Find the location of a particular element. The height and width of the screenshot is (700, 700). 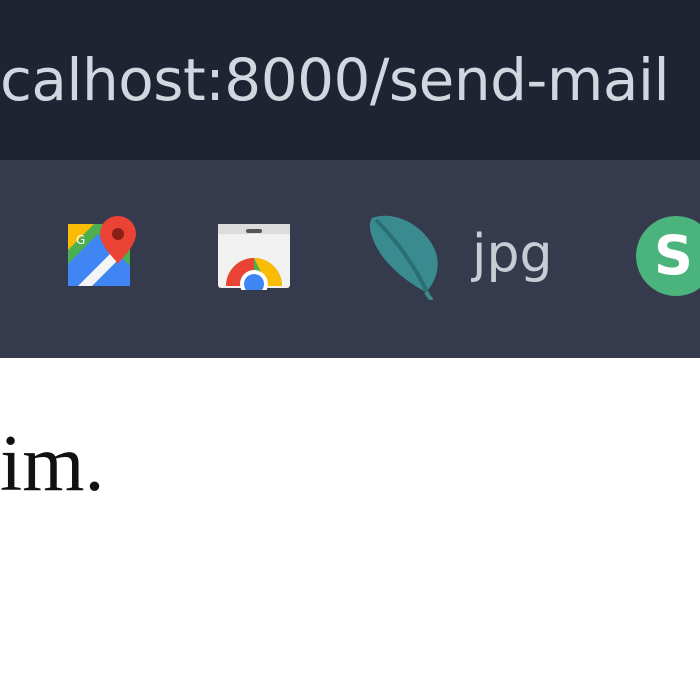

google-maps-icon: G is located at coordinates (102, 251).